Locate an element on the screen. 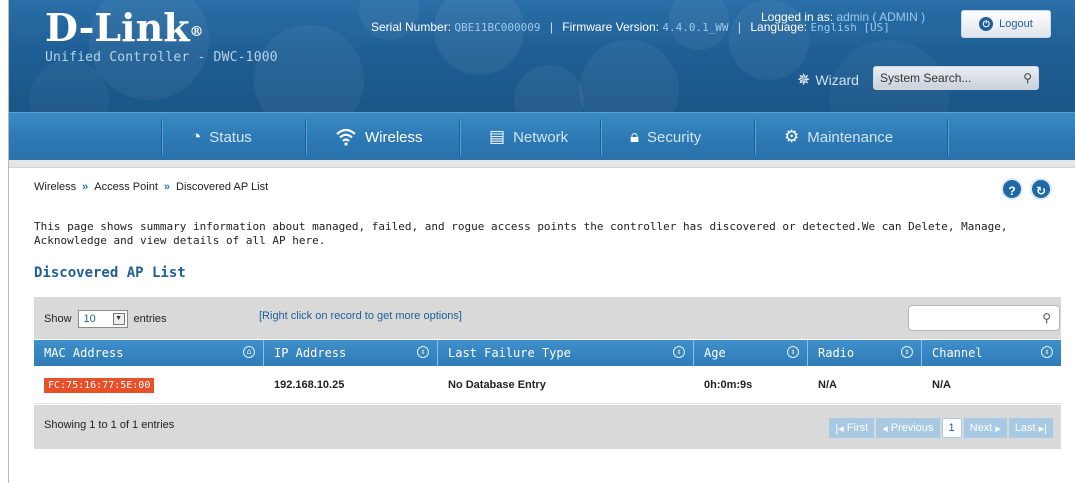  column-age: Age ⇕ is located at coordinates (751, 353).